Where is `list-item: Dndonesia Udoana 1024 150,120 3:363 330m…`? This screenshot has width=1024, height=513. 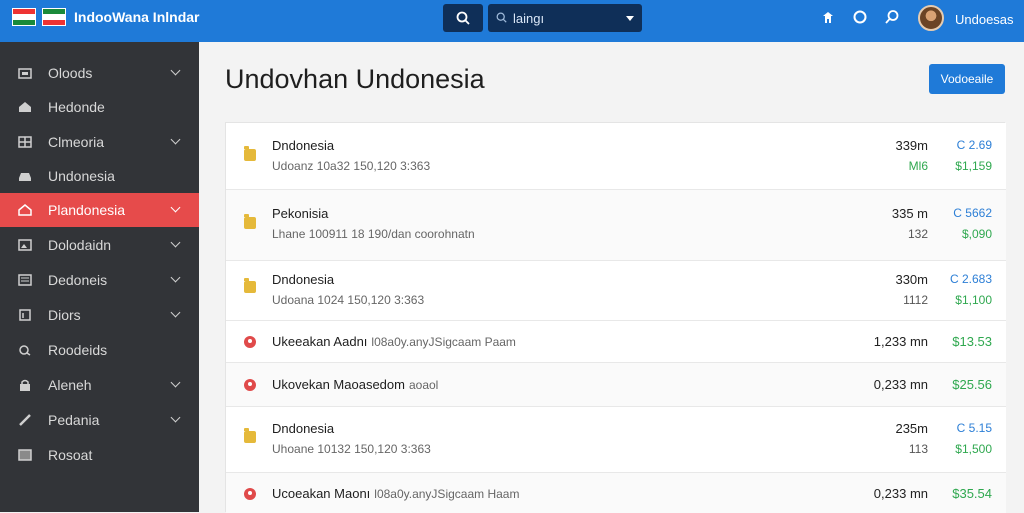 list-item: Dndonesia Udoana 1024 150,120 3:363 330m… is located at coordinates (616, 291).